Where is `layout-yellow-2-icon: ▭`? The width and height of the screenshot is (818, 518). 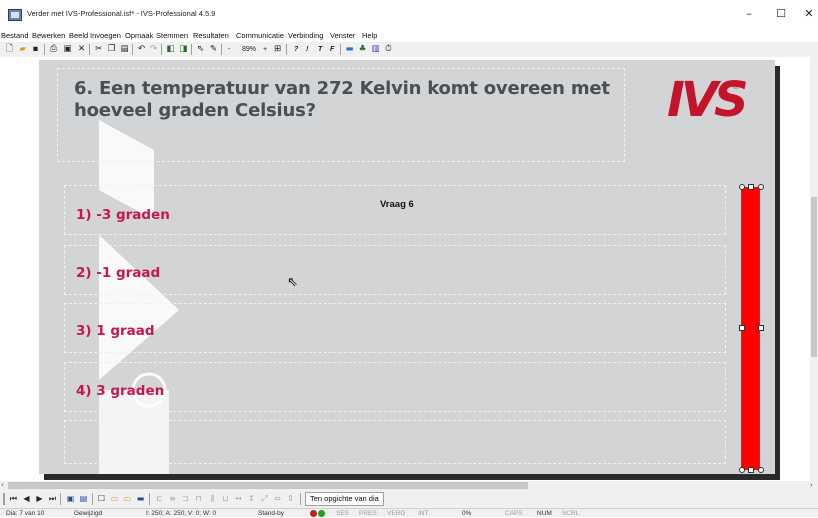 layout-yellow-2-icon: ▭ is located at coordinates (127, 499).